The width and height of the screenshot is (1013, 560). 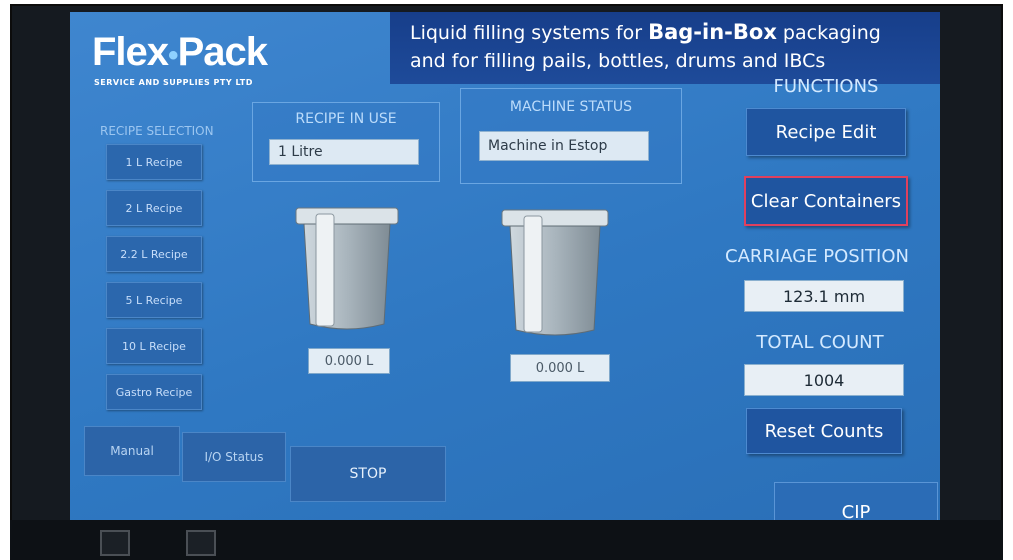 I want to click on recipe-selection-title: RECIPE SELECTION, so click(x=157, y=131).